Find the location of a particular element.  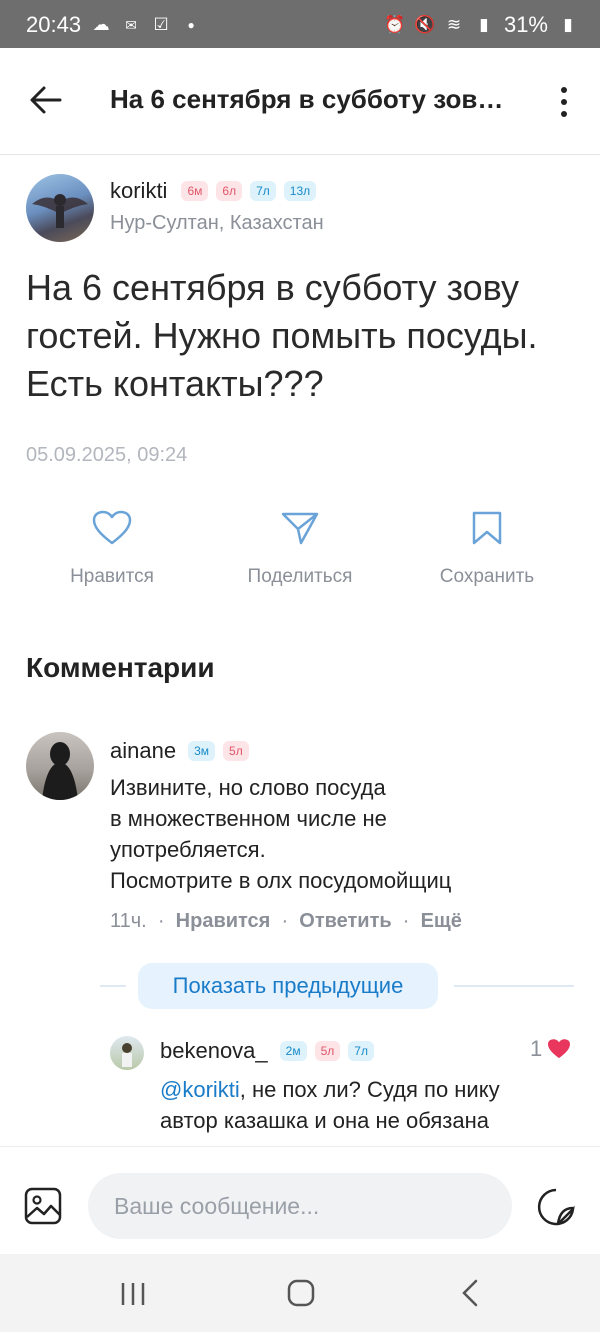

badge: 2м is located at coordinates (293, 1051).